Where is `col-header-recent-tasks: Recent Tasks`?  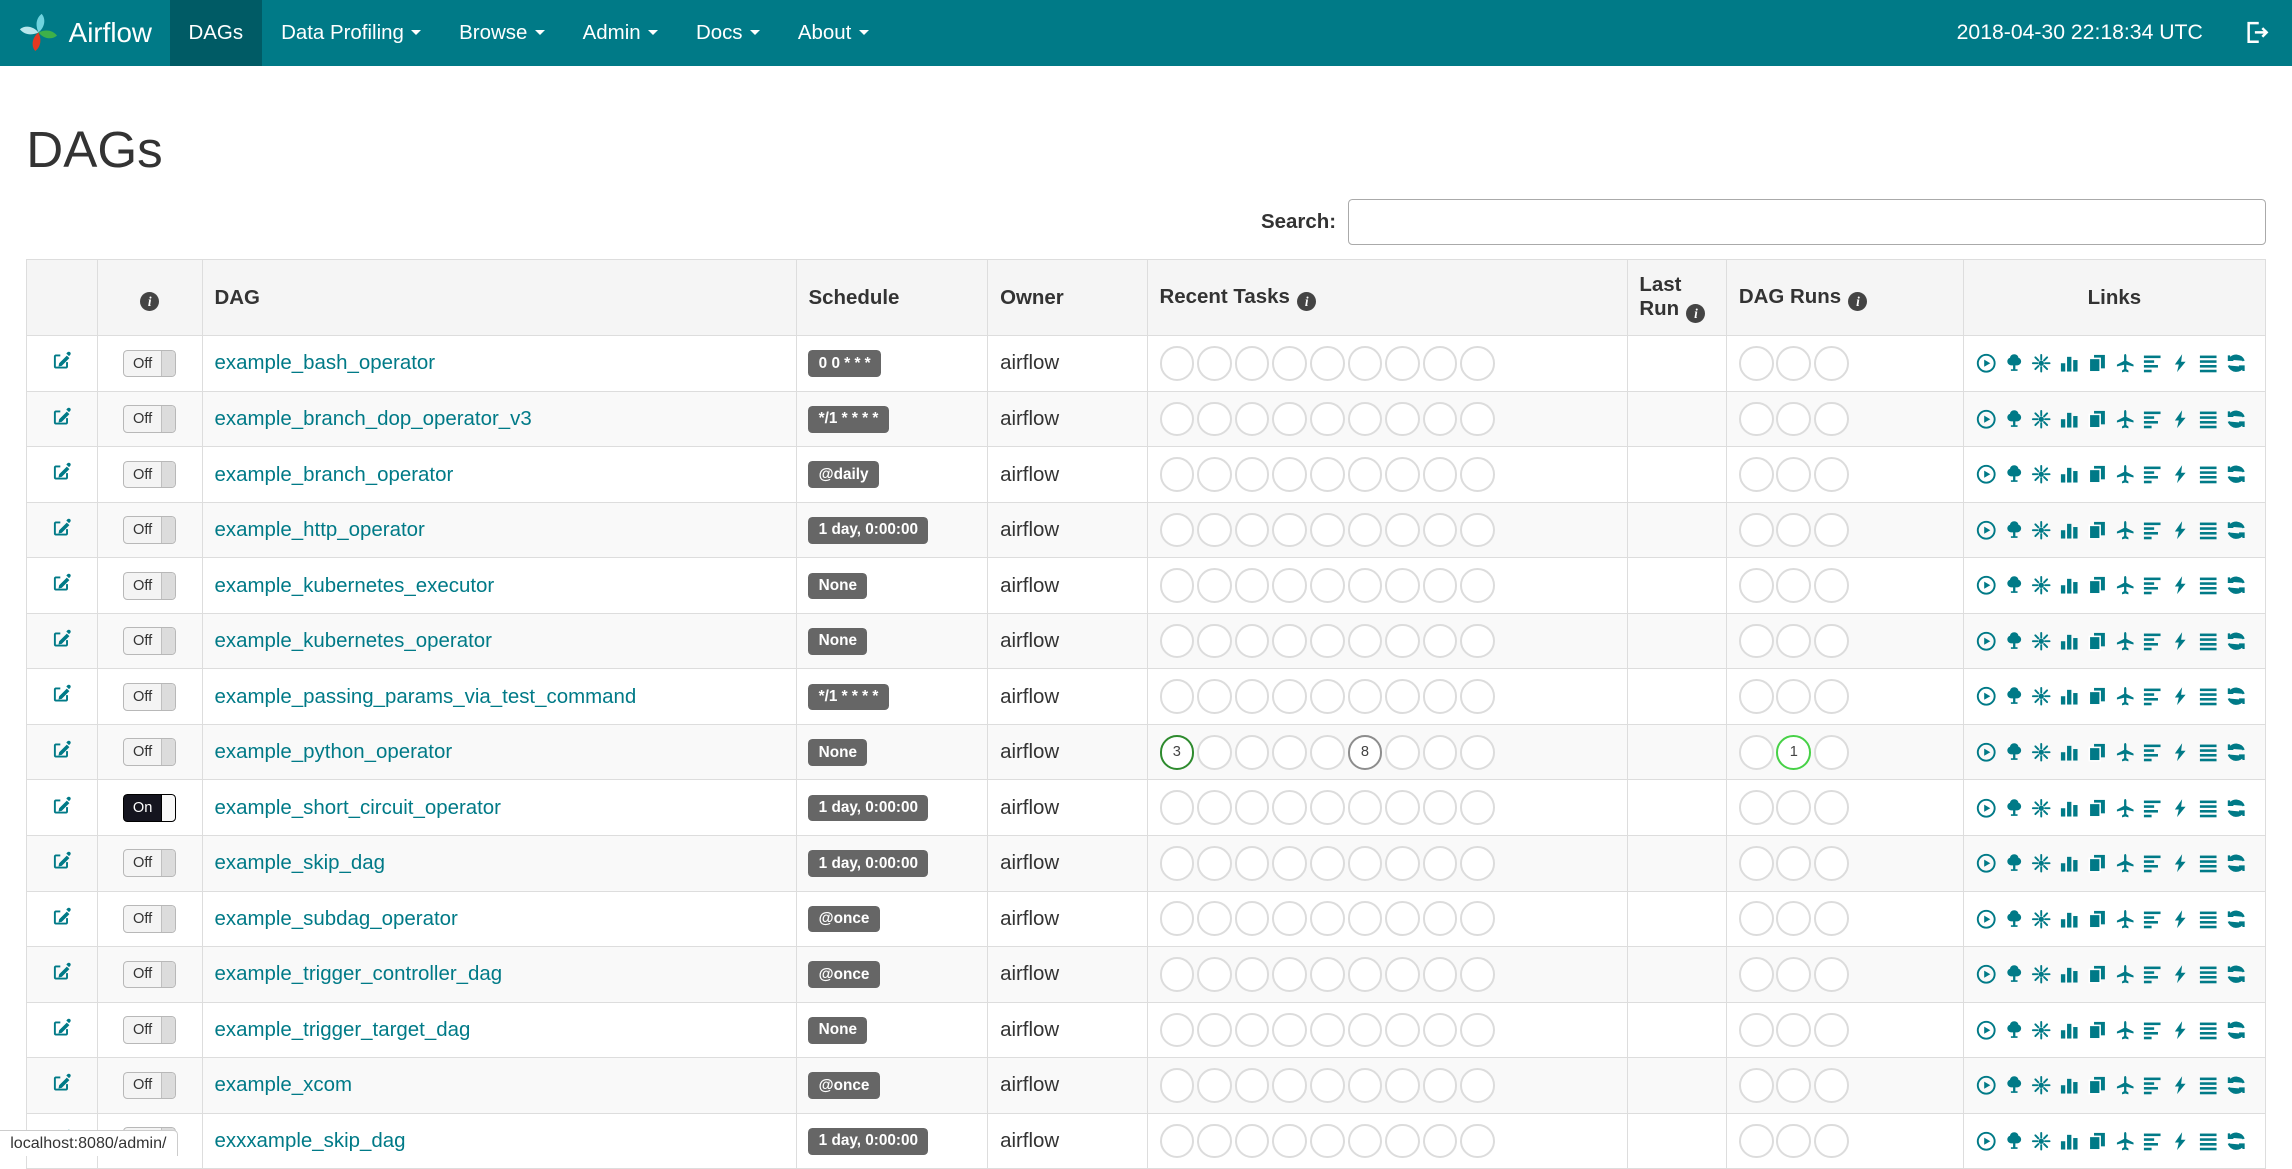
col-header-recent-tasks: Recent Tasks is located at coordinates (1387, 298).